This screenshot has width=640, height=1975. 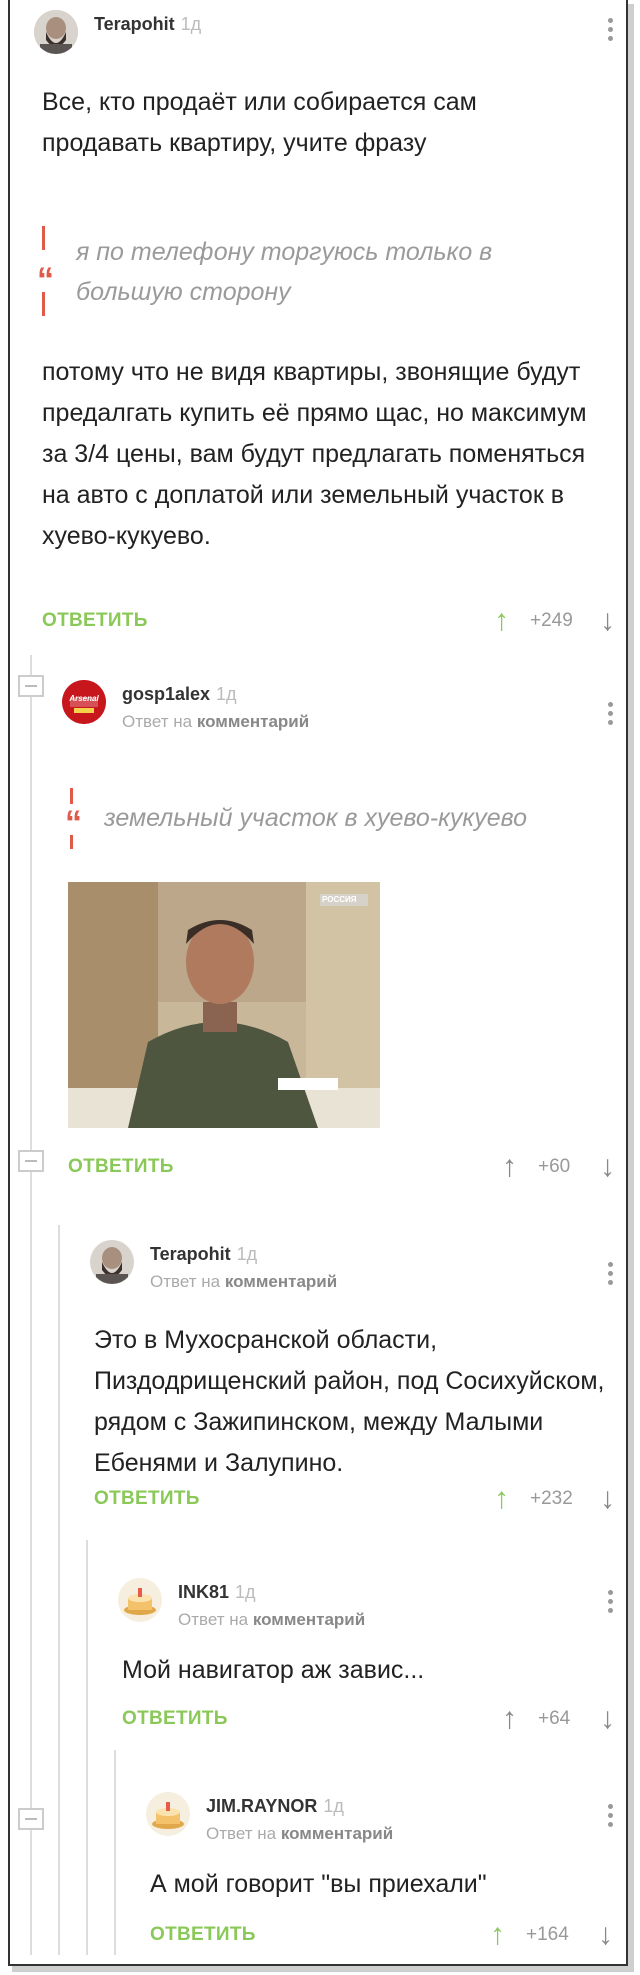 I want to click on comment-author: INK81 1д, so click(x=217, y=1592).